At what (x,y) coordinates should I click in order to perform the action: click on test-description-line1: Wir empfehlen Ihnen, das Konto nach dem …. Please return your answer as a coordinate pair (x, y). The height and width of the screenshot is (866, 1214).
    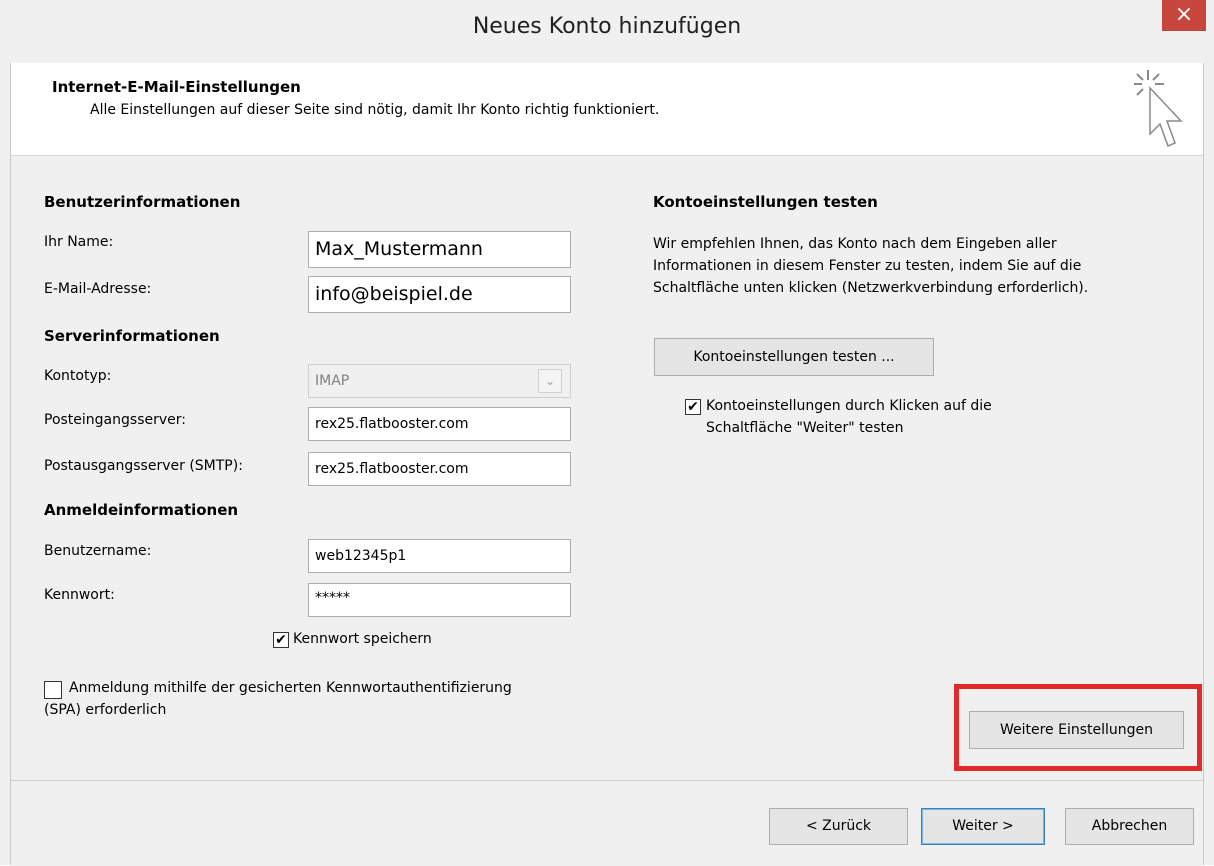
    Looking at the image, I should click on (855, 244).